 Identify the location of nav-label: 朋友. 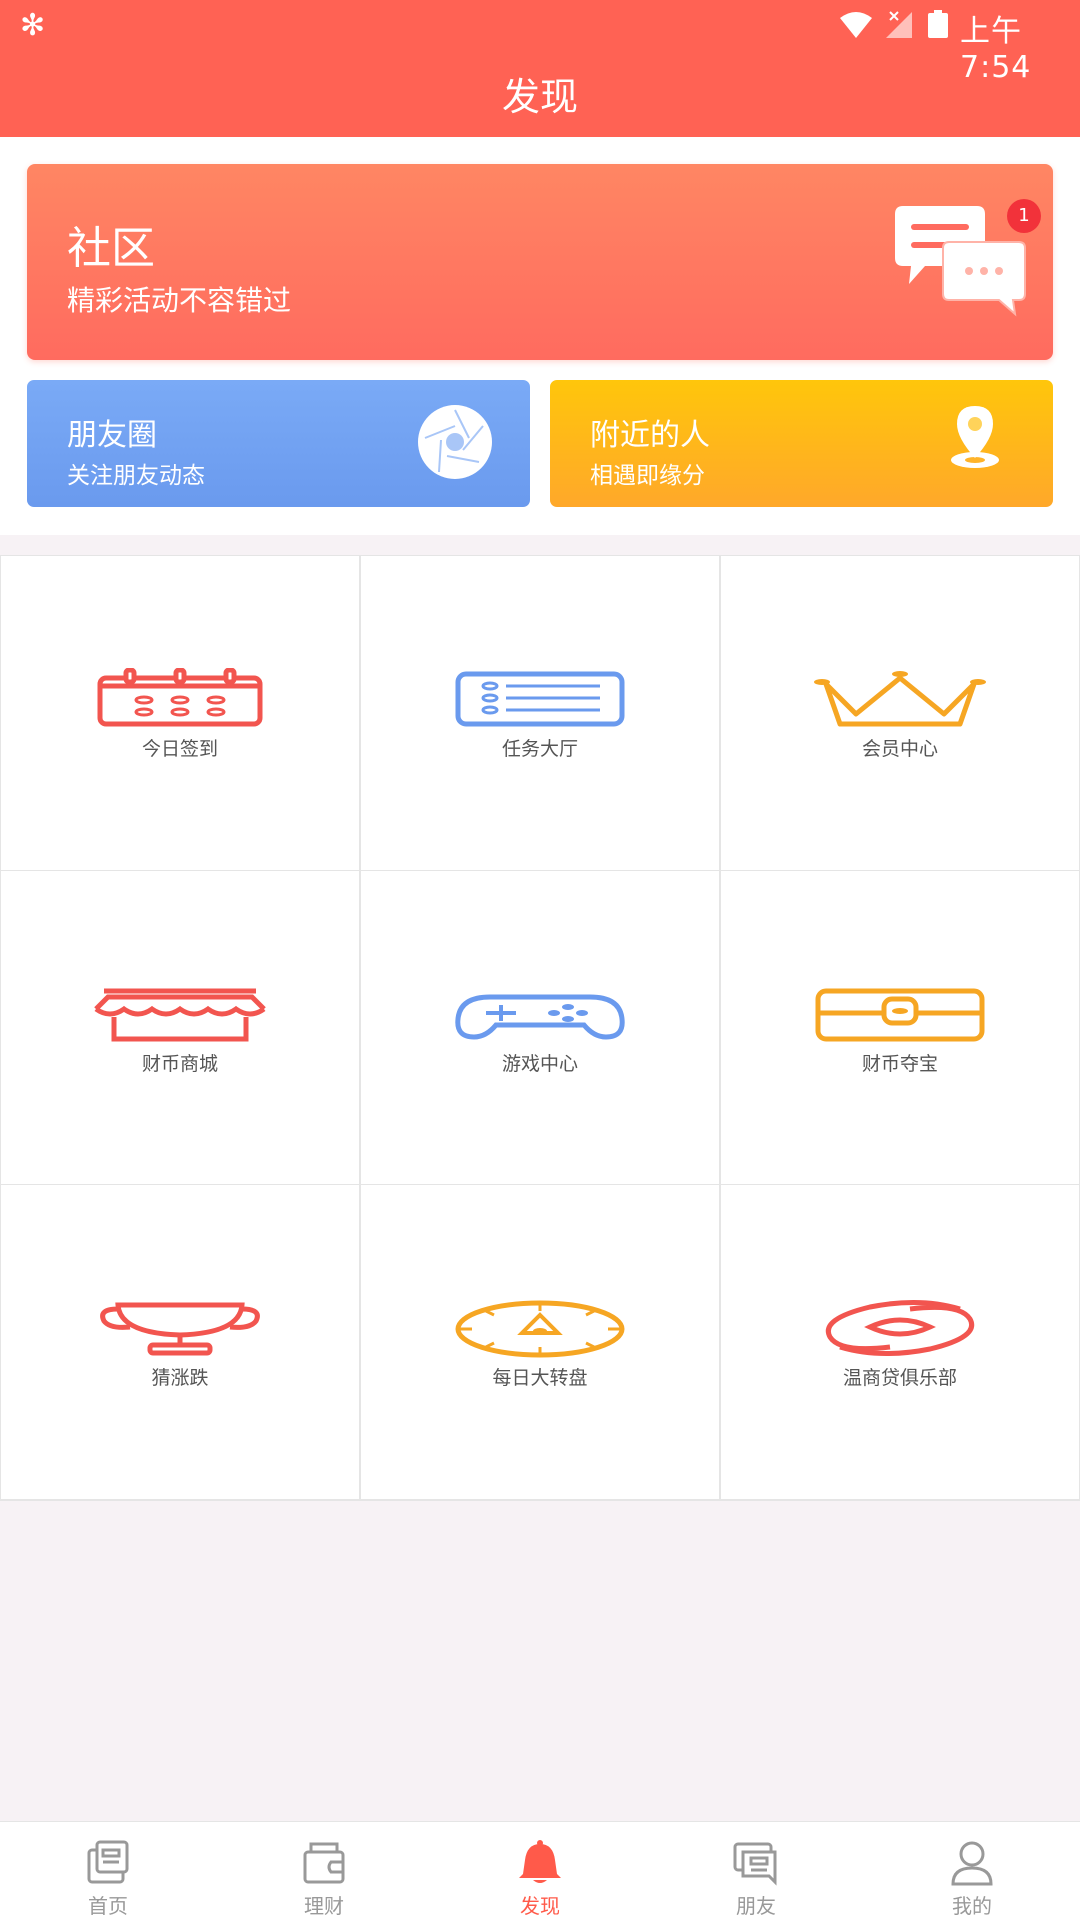
(756, 1906).